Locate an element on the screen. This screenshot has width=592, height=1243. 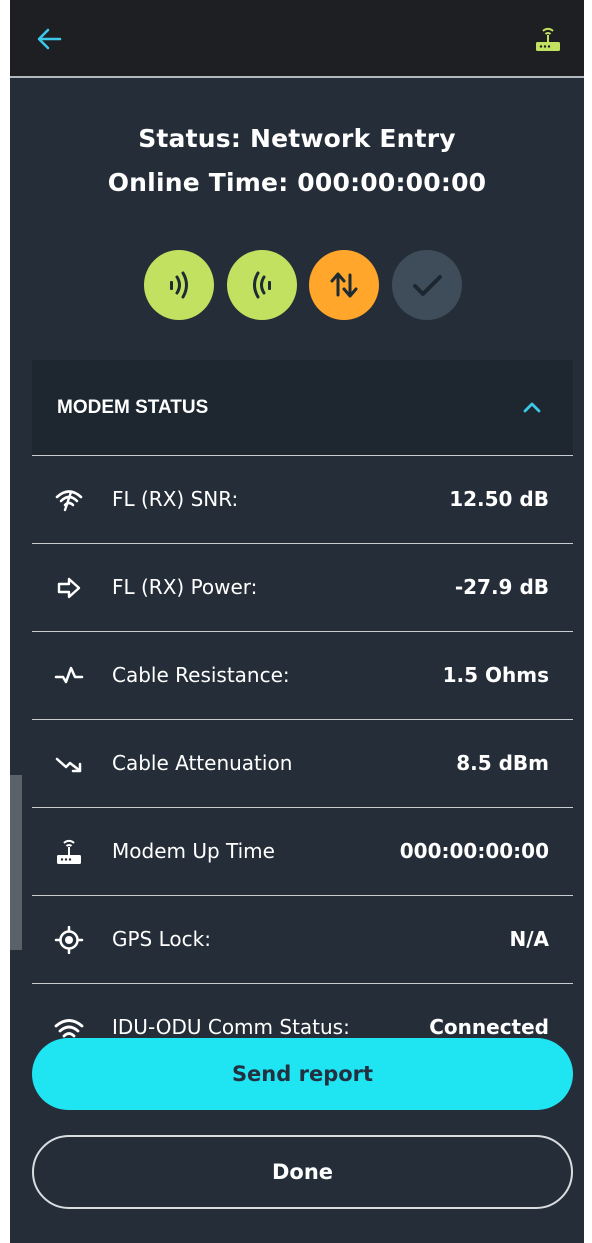
row-value: 000:00:00:00 is located at coordinates (474, 851).